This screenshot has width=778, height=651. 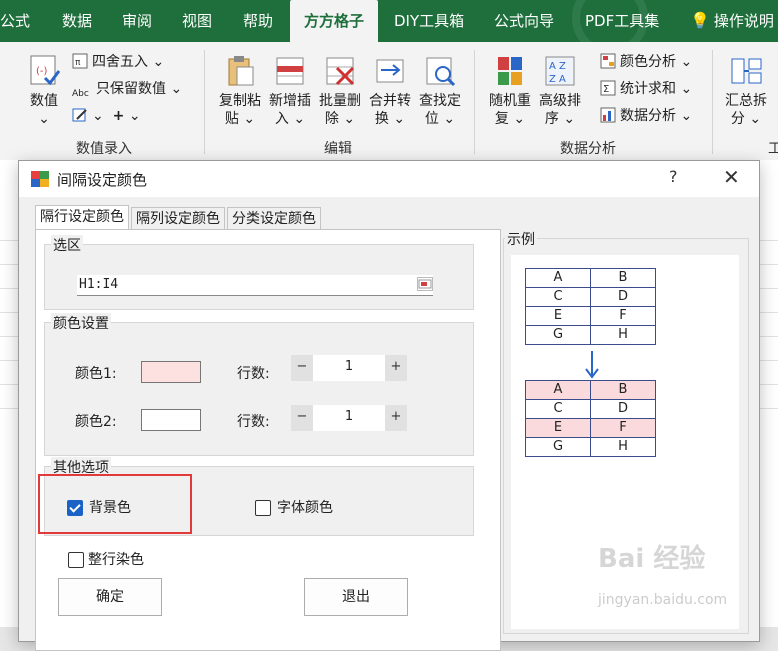 What do you see at coordinates (732, 21) in the screenshot?
I see `tell-me: 💡 操作说明` at bounding box center [732, 21].